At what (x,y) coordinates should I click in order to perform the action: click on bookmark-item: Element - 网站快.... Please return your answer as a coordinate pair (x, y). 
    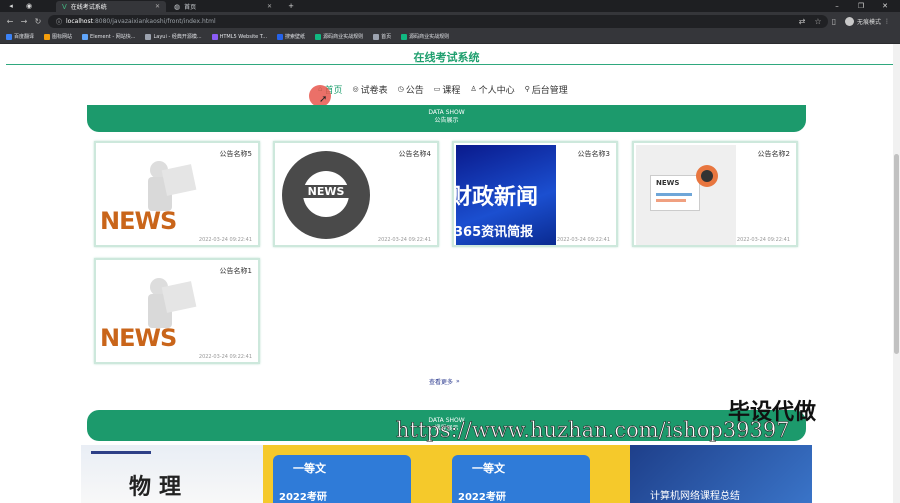
    Looking at the image, I should click on (108, 36).